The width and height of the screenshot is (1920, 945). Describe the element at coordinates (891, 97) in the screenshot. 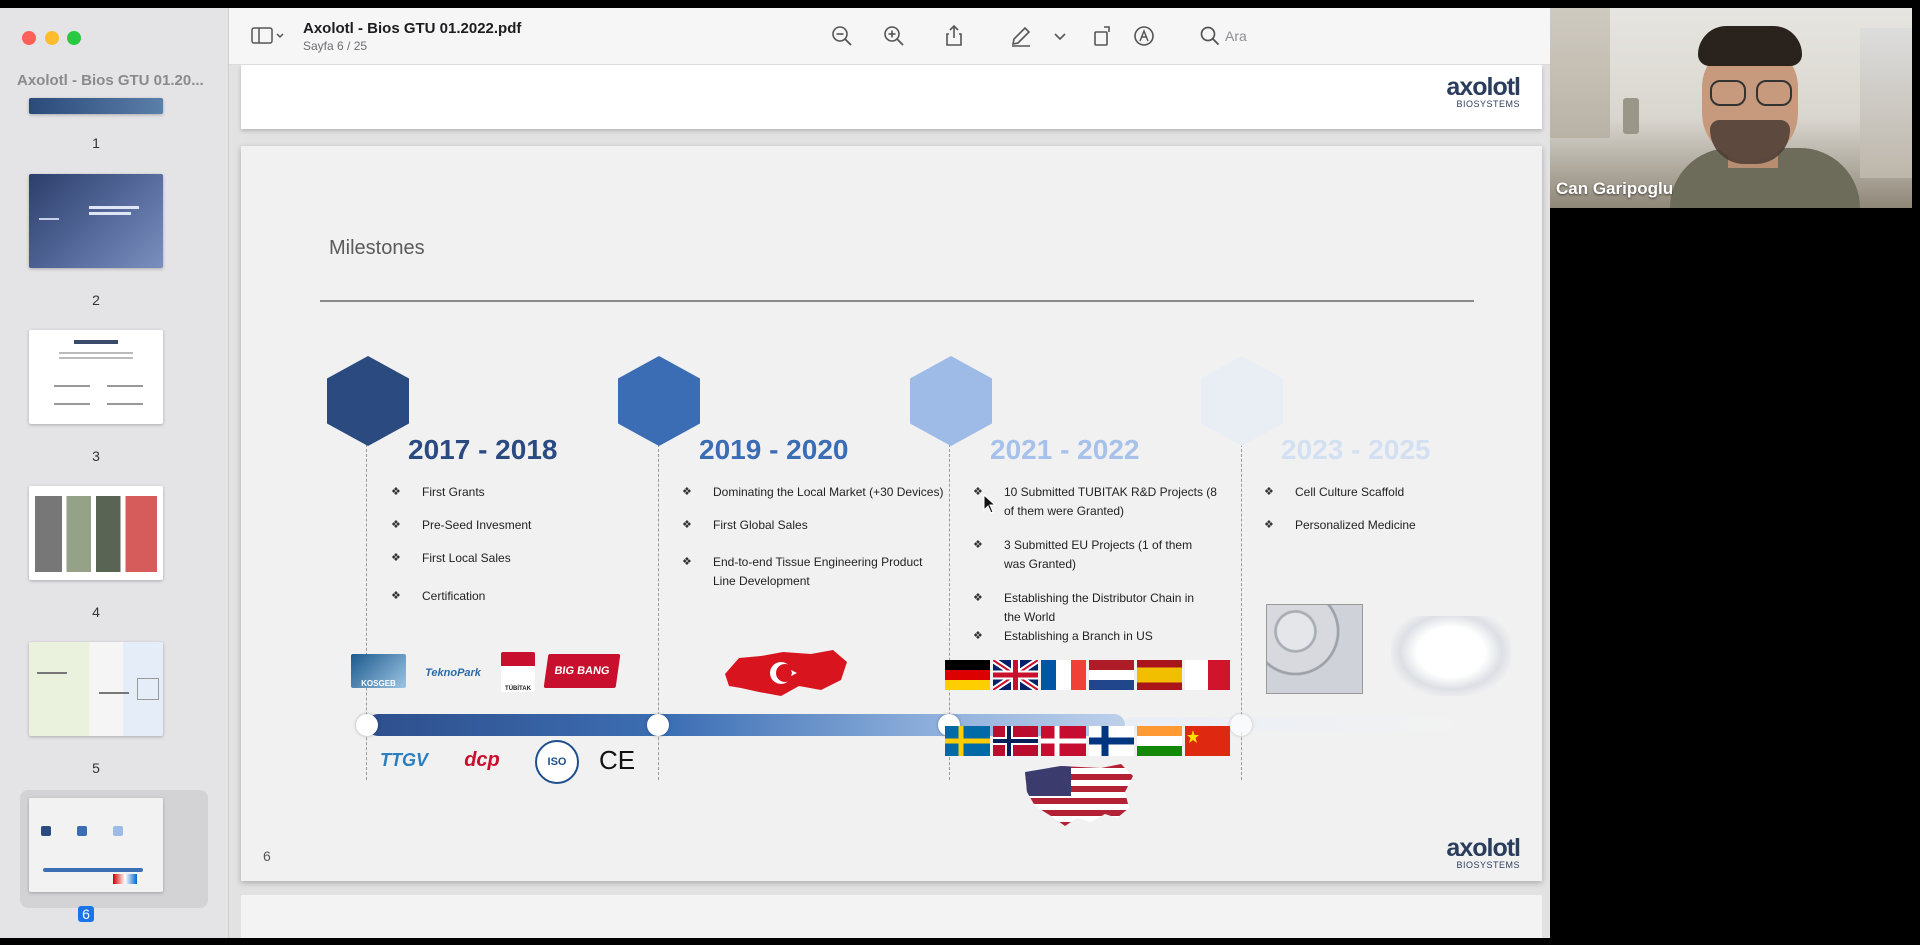

I see `previous-page-bottom: axolotl BIOSYSTEMS` at that location.